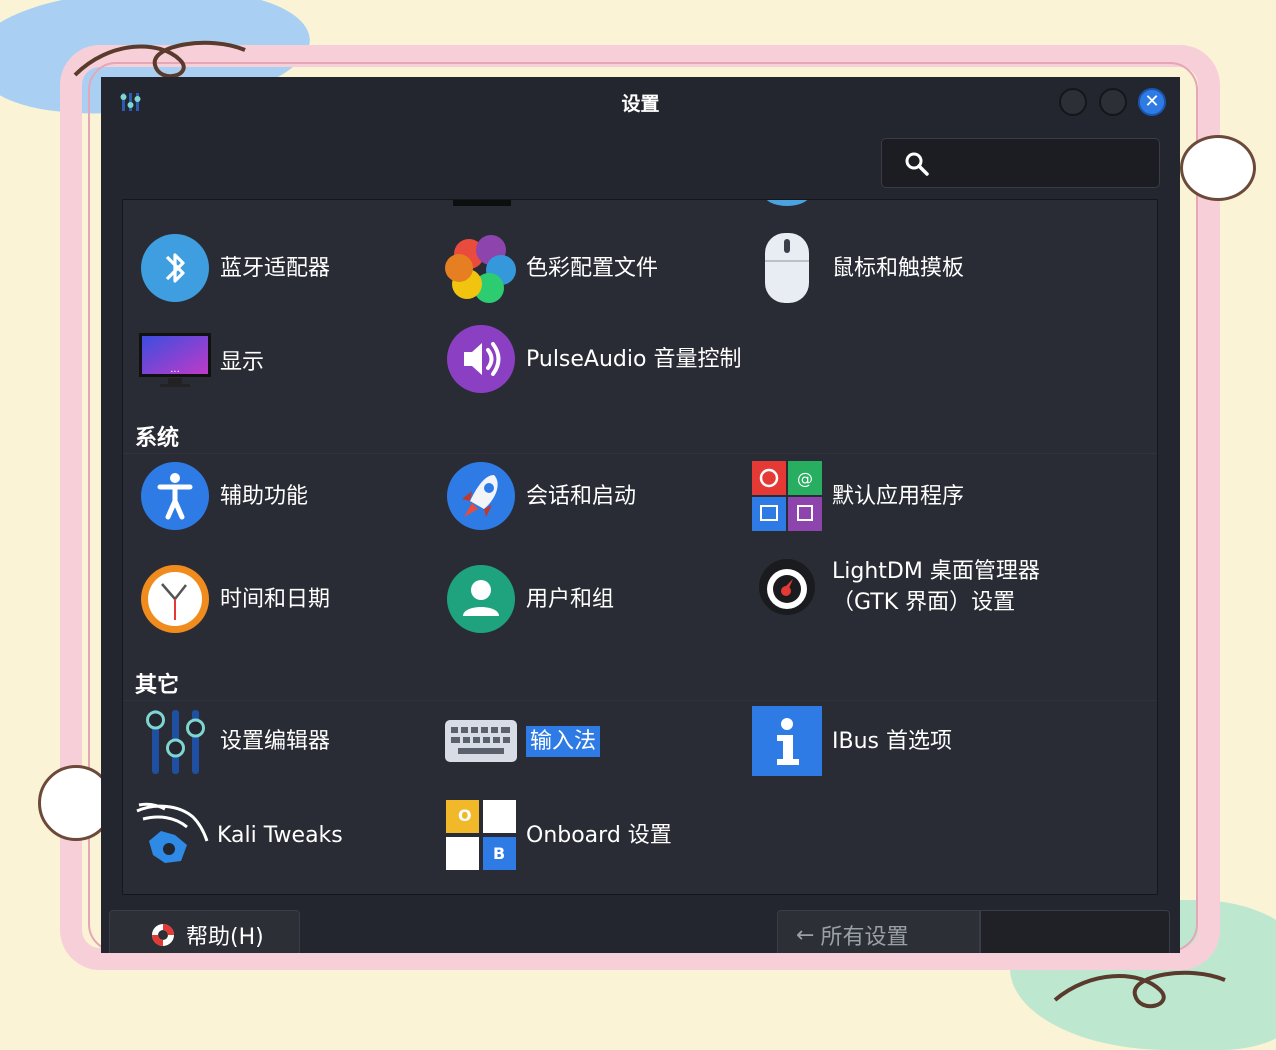 The height and width of the screenshot is (1050, 1276). Describe the element at coordinates (275, 599) in the screenshot. I see `item-label: 时间和日期` at that location.